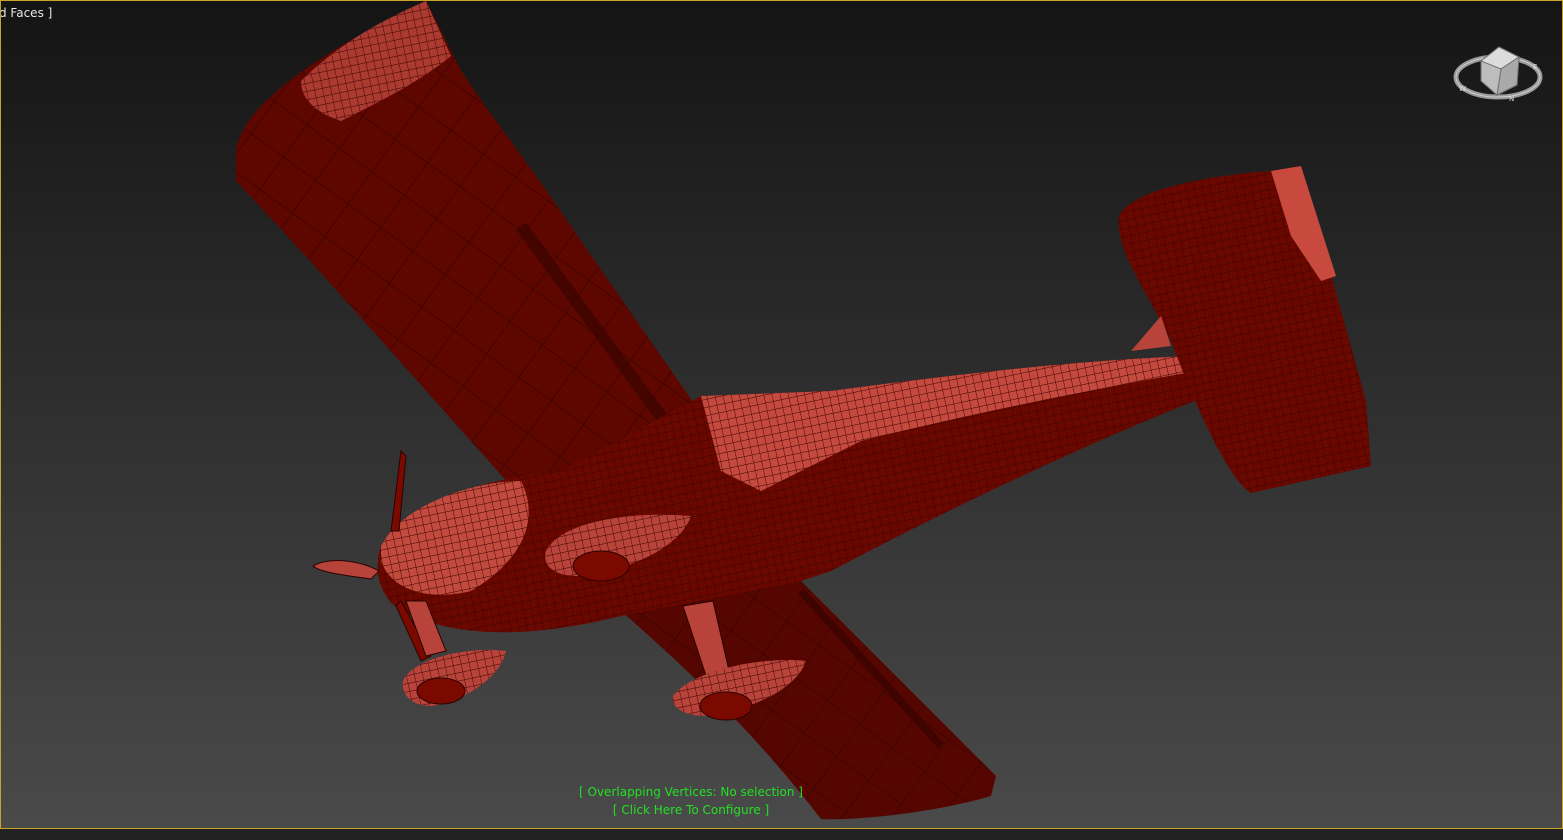 This screenshot has height=840, width=1563. Describe the element at coordinates (781, 834) in the screenshot. I see `bottom-strip` at that location.